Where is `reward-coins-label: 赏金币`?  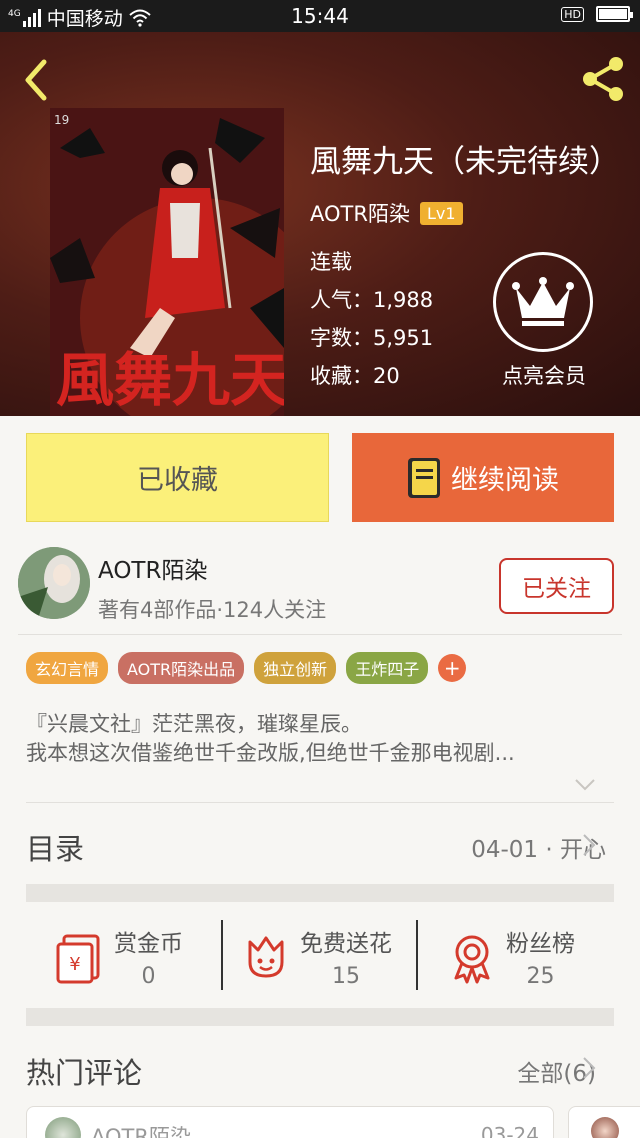 reward-coins-label: 赏金币 is located at coordinates (148, 944).